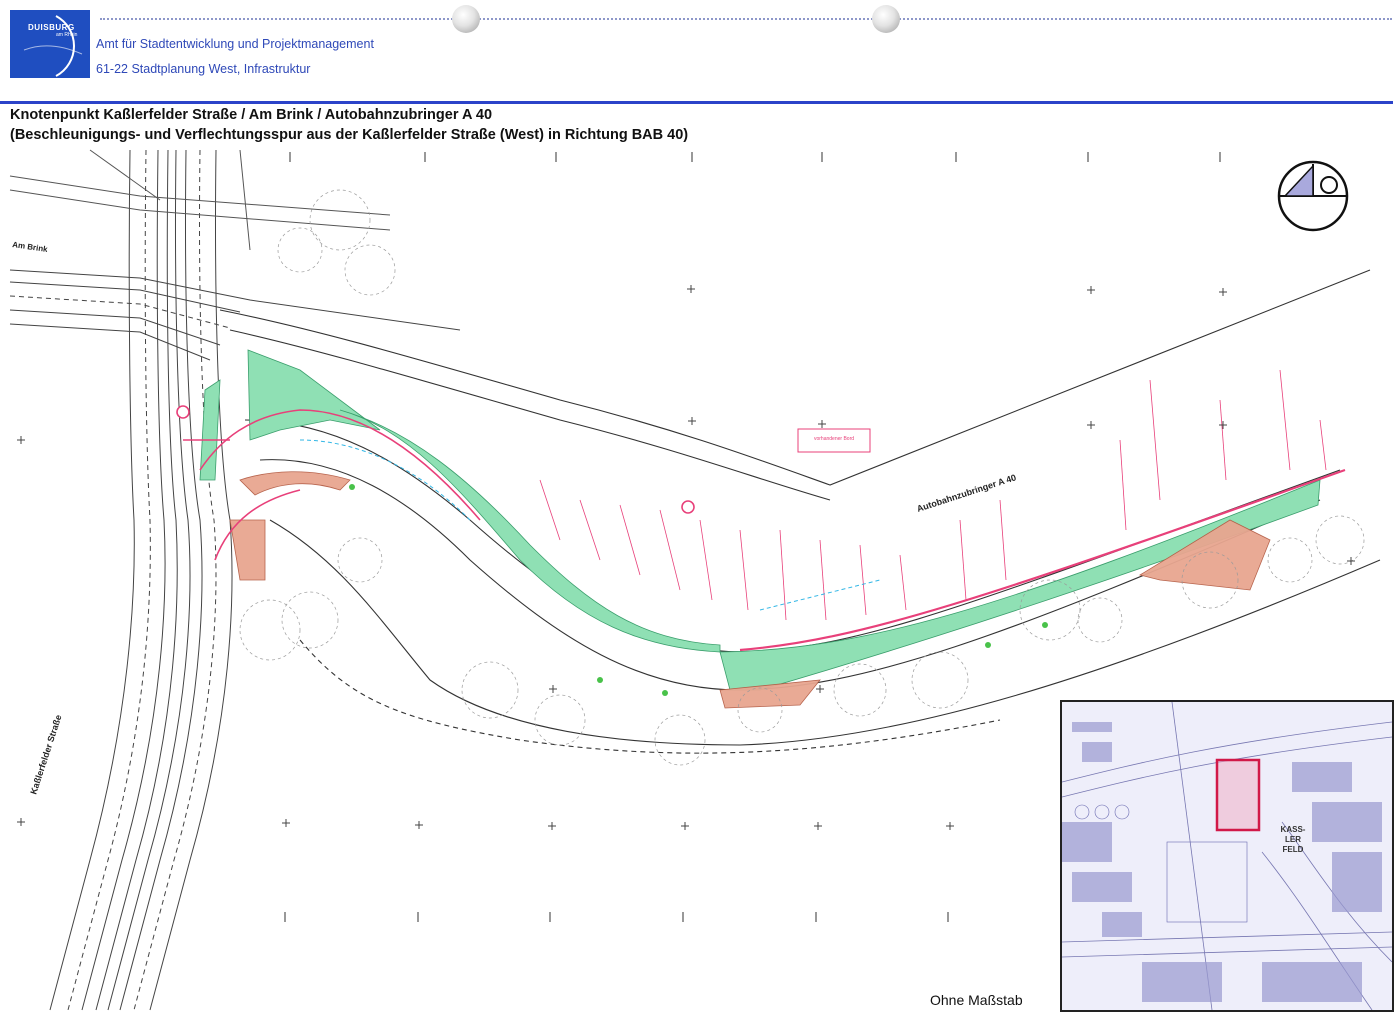 The image size is (1400, 1012). What do you see at coordinates (1313, 196) in the screenshot?
I see `north-arrow-icon` at bounding box center [1313, 196].